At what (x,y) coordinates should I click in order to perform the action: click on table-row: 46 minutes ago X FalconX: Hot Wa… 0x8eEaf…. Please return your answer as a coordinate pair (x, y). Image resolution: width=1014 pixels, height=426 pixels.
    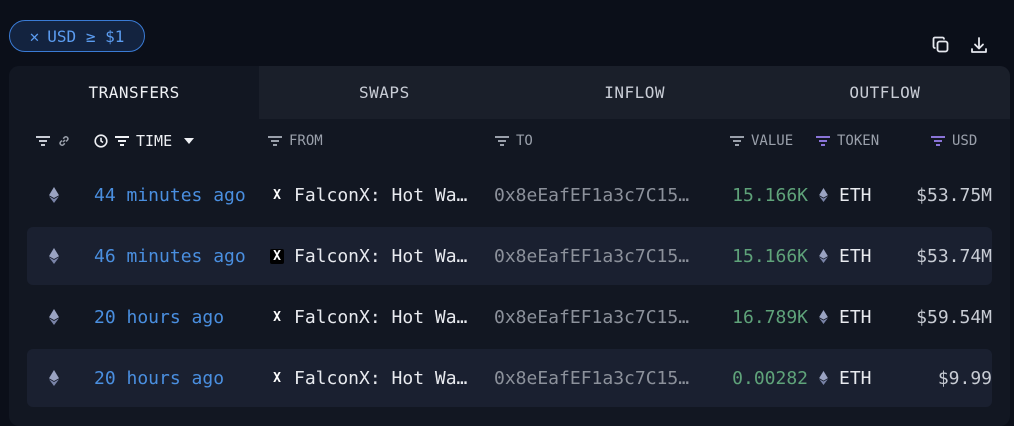
    Looking at the image, I should click on (509, 256).